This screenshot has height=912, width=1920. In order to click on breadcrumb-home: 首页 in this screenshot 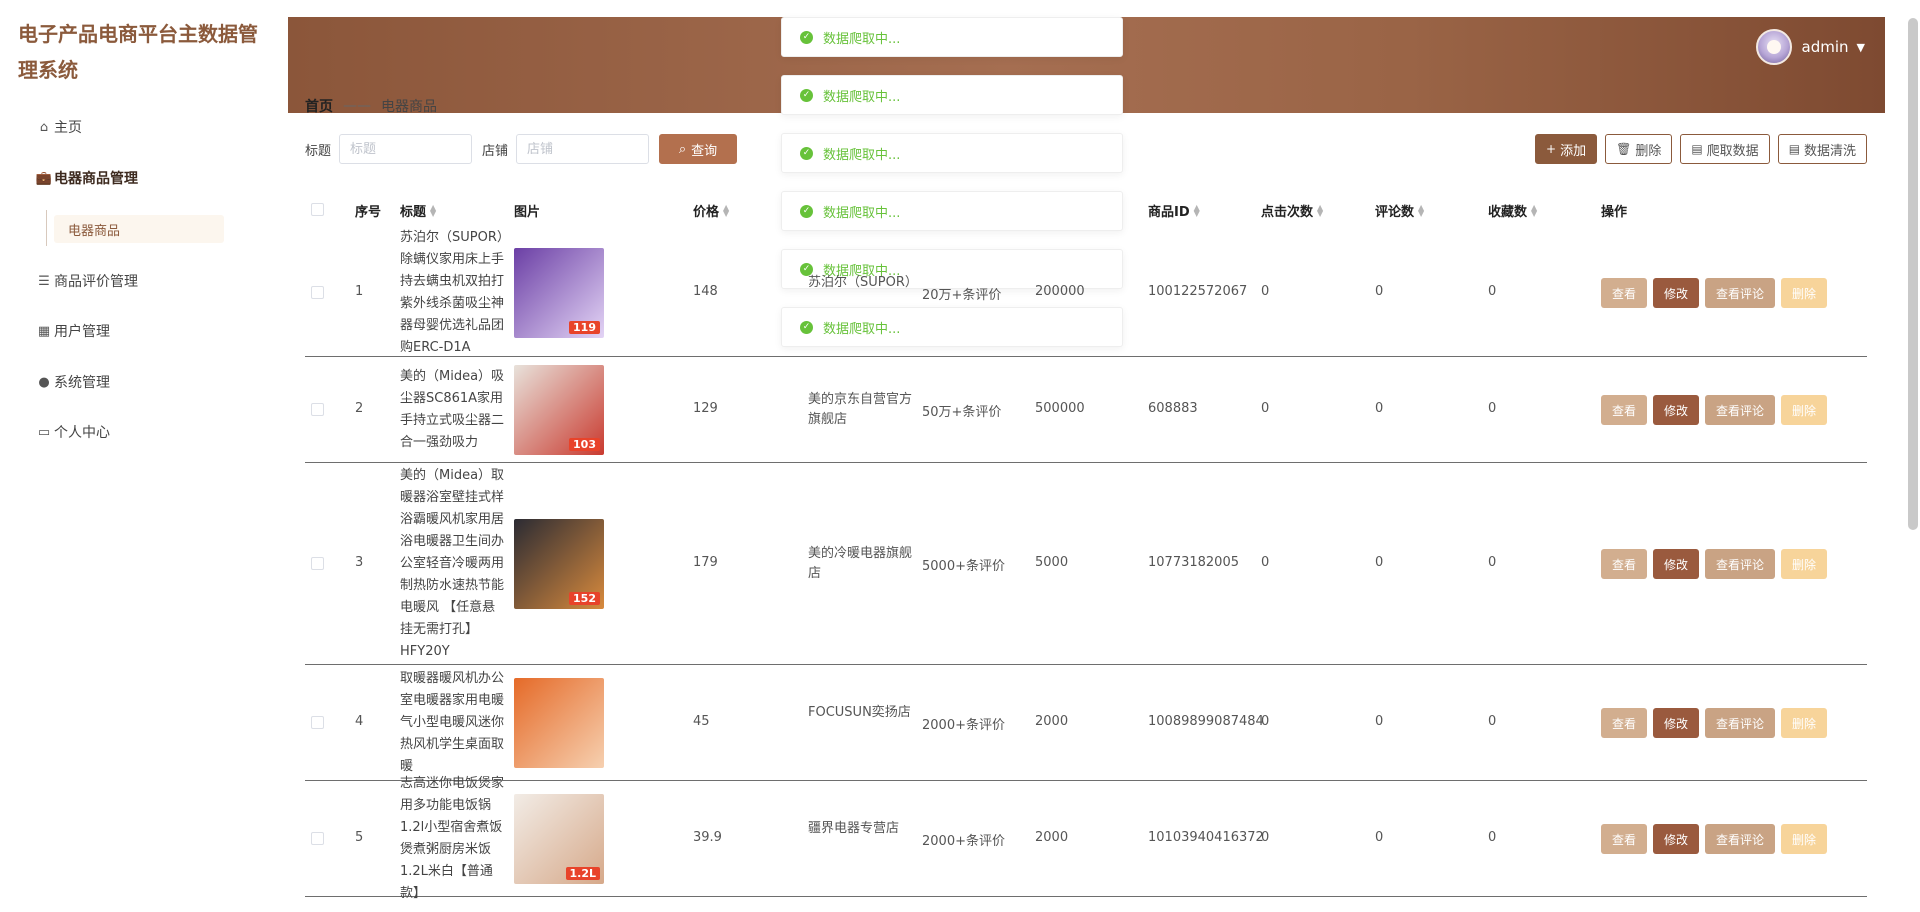, I will do `click(319, 106)`.